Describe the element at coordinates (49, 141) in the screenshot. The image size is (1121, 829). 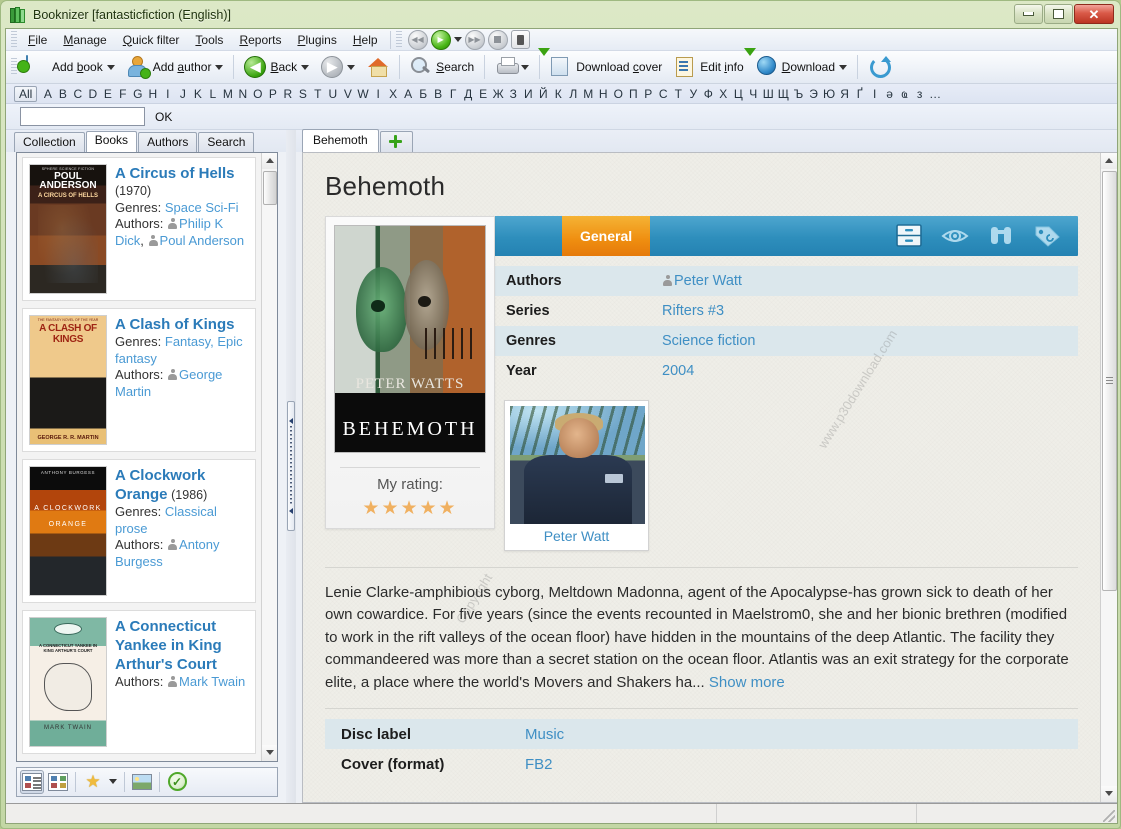
I see `tab-collection: Collection` at that location.